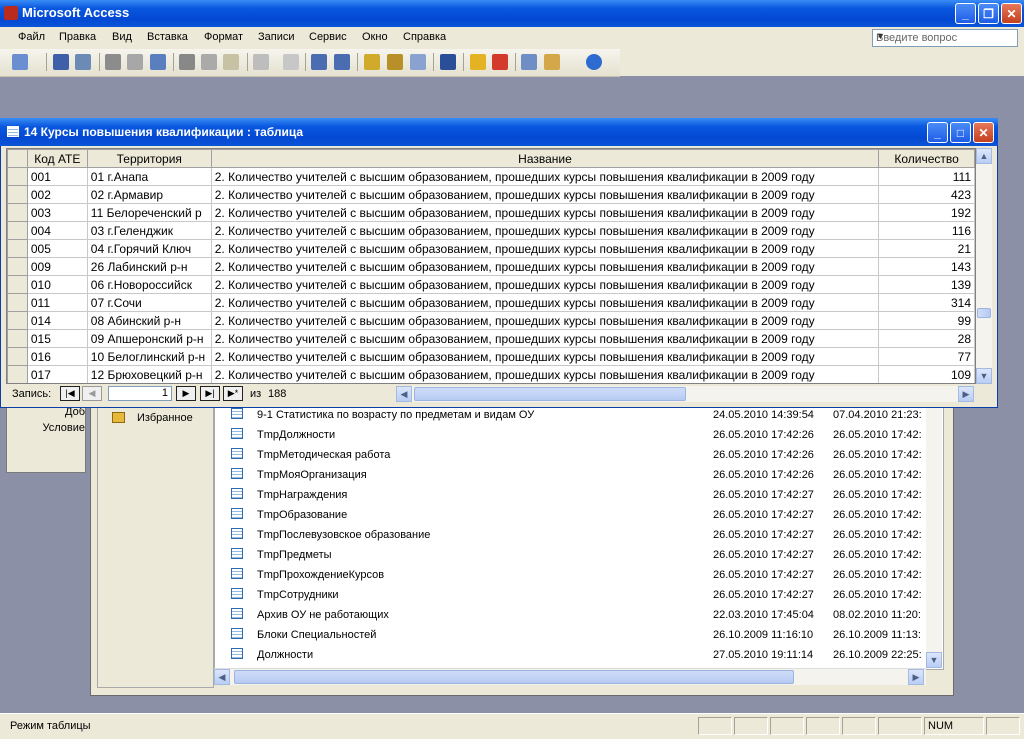  What do you see at coordinates (149, 158) in the screenshot?
I see `column-header-territory: Территория` at bounding box center [149, 158].